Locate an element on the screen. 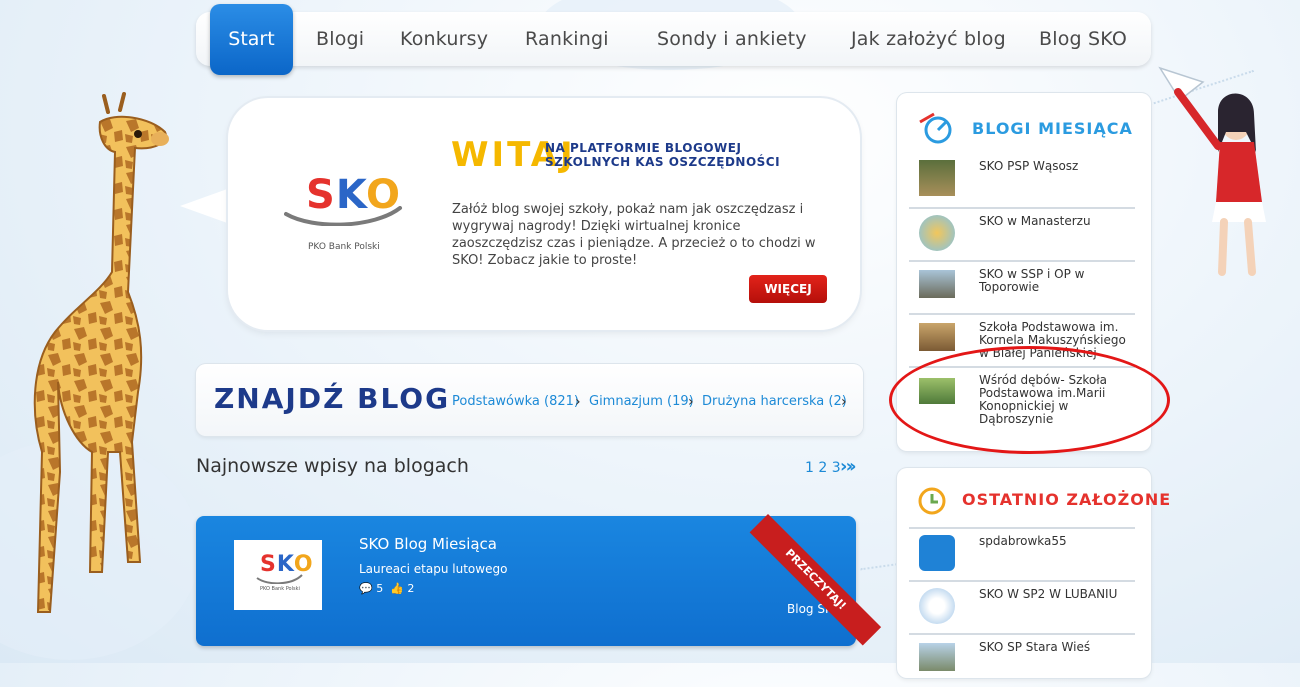 This screenshot has width=1300, height=687. bubble-tail is located at coordinates (205, 206).